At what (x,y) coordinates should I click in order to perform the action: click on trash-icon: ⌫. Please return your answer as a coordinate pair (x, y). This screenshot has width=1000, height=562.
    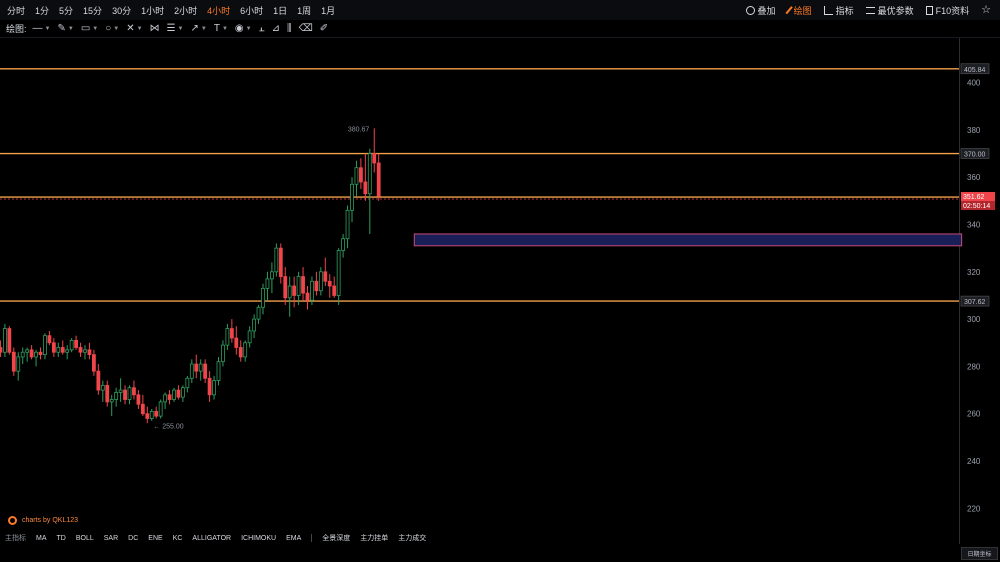
    Looking at the image, I should click on (305, 28).